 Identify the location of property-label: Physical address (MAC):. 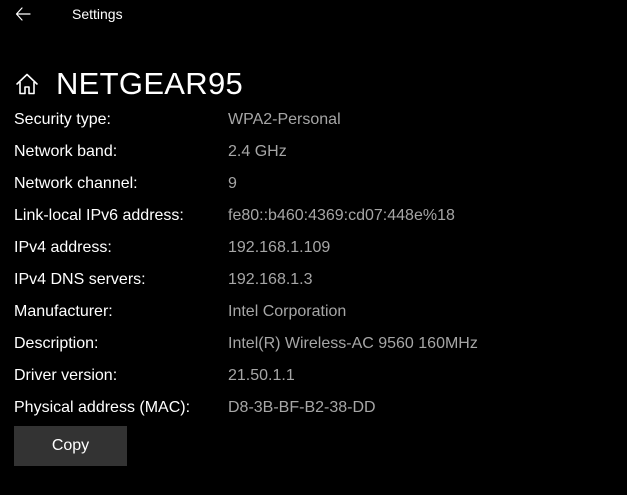
(102, 407).